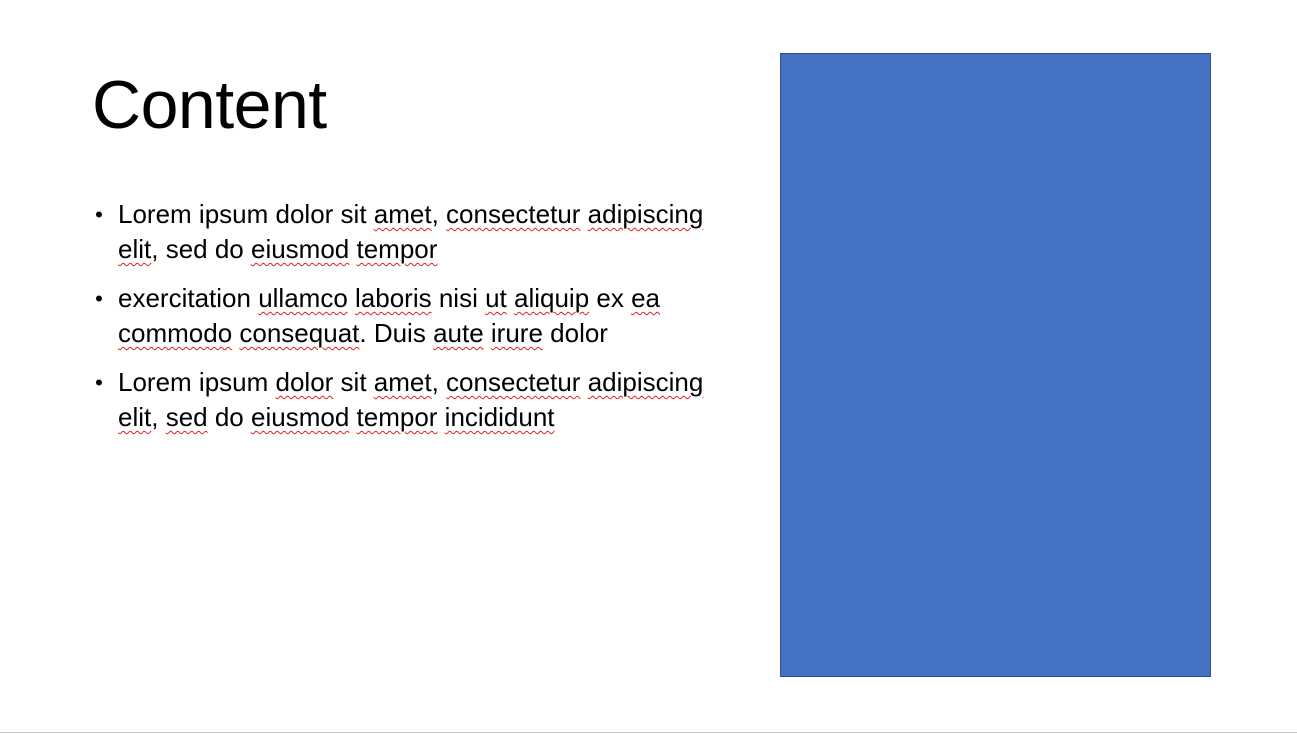 The image size is (1297, 734). What do you see at coordinates (197, 382) in the screenshot?
I see `text-run: Lorem ipsum` at bounding box center [197, 382].